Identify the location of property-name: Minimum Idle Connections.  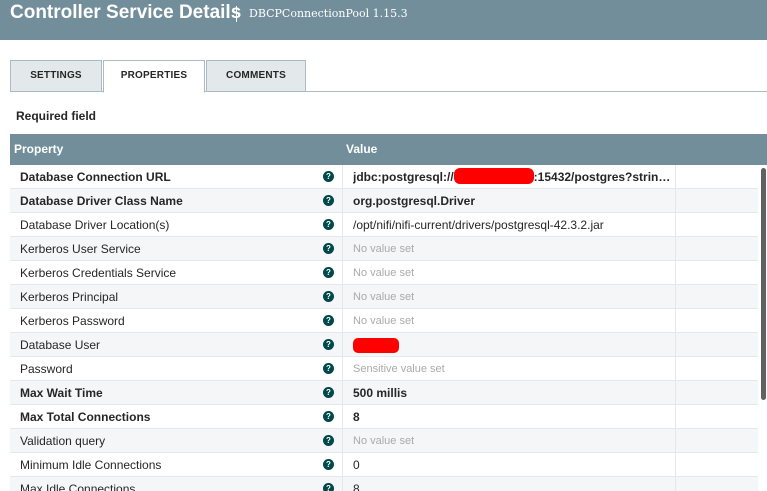
(91, 465).